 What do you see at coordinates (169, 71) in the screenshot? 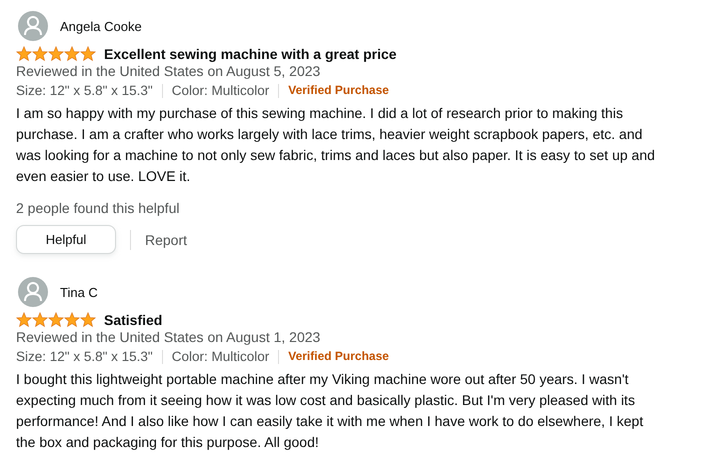
I see `review-date: Reviewed in the United States on August 5, 2023` at bounding box center [169, 71].